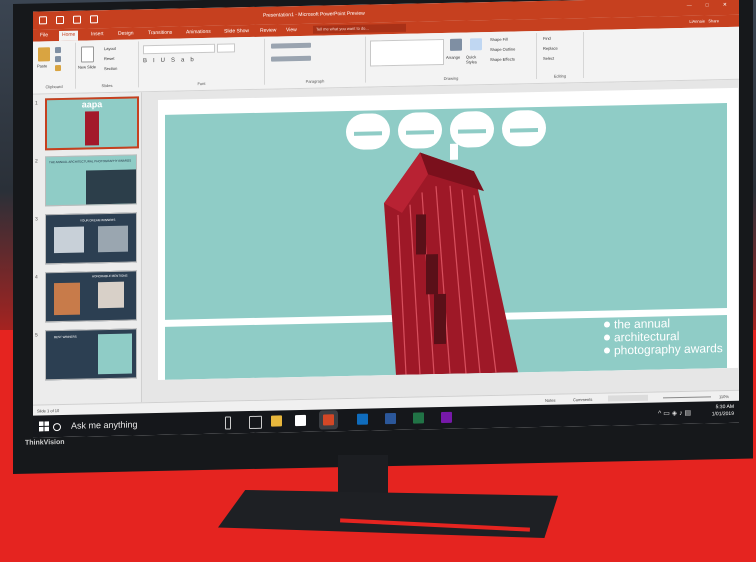 This screenshot has height=562, width=756. Describe the element at coordinates (48, 411) in the screenshot. I see `slide-counter: Slide 1 of 10` at that location.